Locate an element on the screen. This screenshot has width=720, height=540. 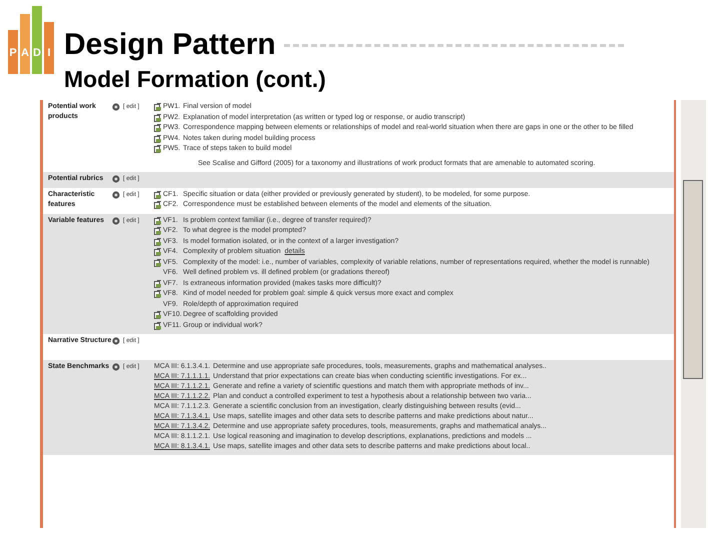
slide-subtitle: Model Formation (cont.) is located at coordinates (195, 79).